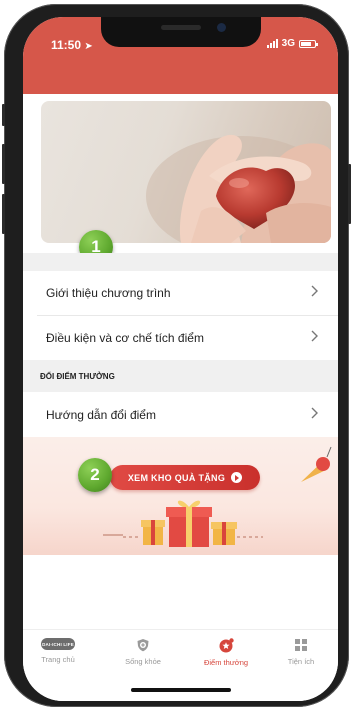 The width and height of the screenshot is (353, 711). What do you see at coordinates (108, 293) in the screenshot?
I see `menu-item-label: Giới thiệu chương trình` at bounding box center [108, 293].